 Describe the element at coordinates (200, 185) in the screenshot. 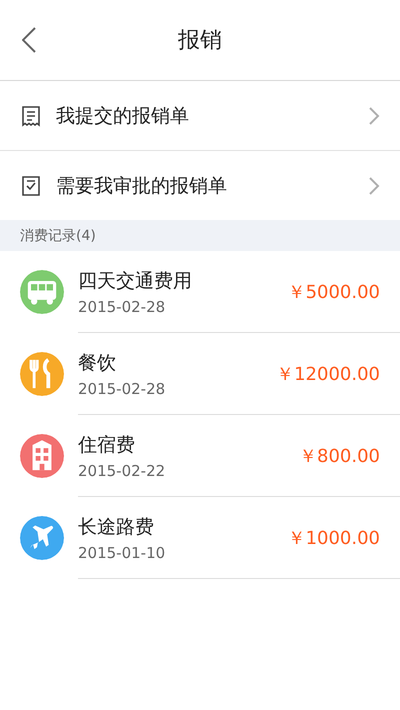

I see `menu-item: 需要我审批的报销单` at that location.